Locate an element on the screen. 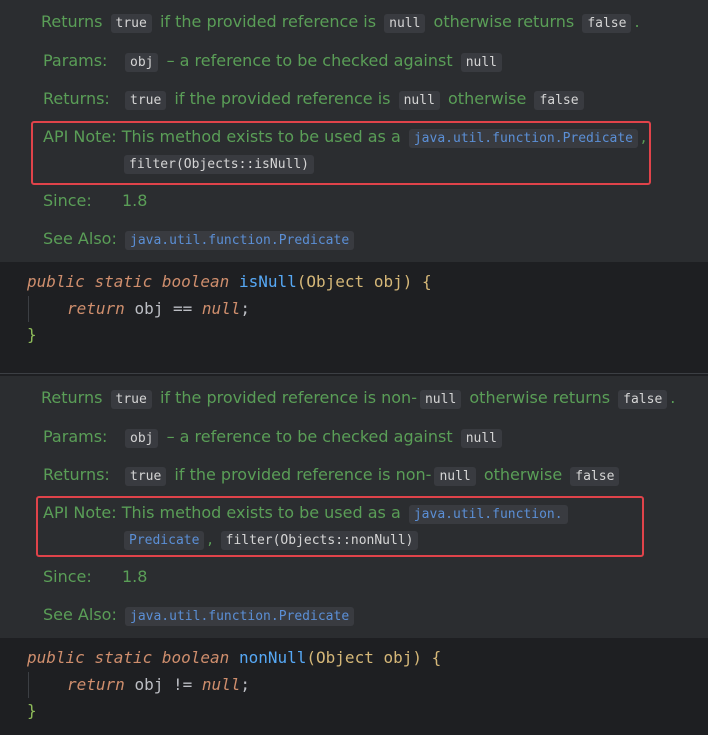 This screenshot has height=735, width=708. return-statement: return obj != null; is located at coordinates (158, 684).